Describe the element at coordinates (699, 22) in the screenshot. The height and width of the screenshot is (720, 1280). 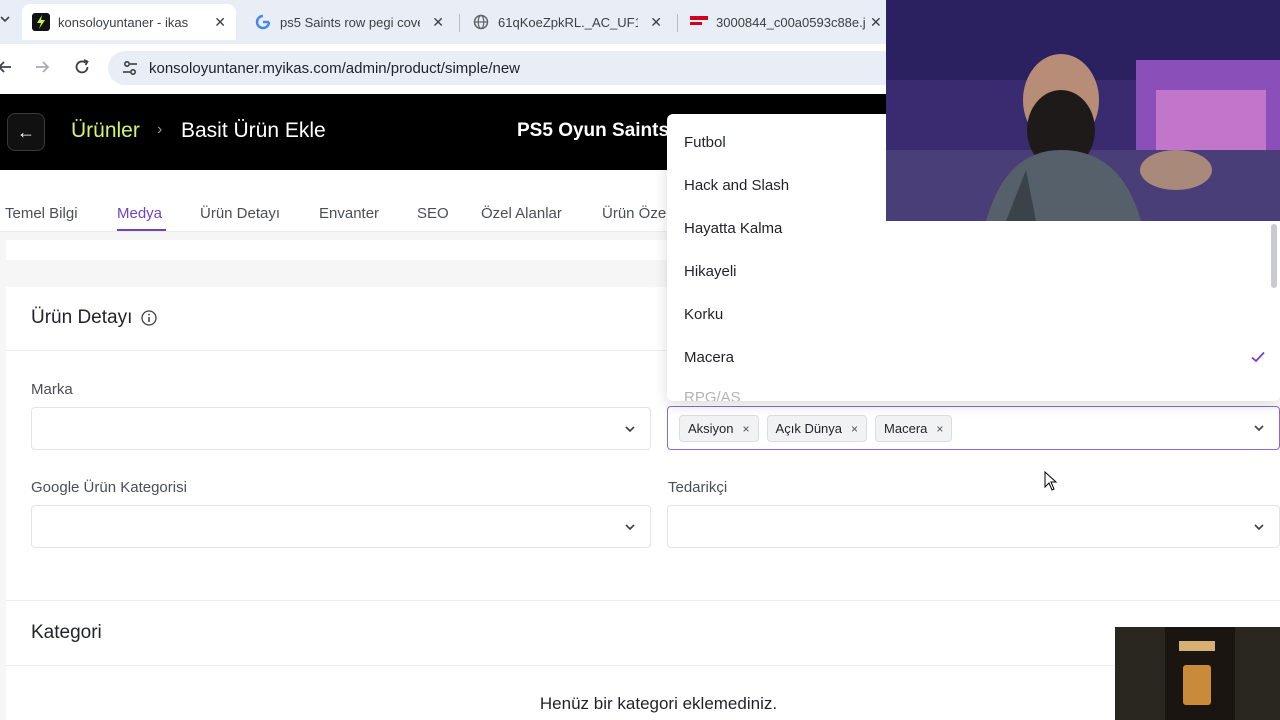
I see `red-flag-favicon-icon` at that location.